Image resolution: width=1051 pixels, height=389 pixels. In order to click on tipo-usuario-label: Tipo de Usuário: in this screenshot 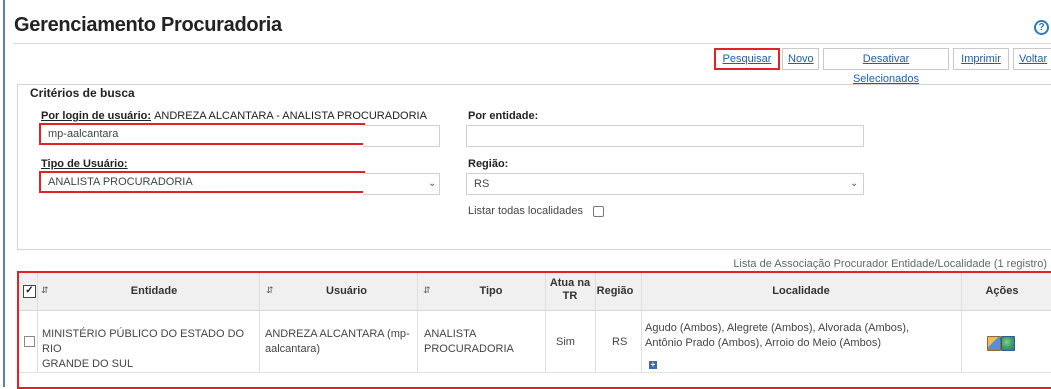, I will do `click(84, 164)`.